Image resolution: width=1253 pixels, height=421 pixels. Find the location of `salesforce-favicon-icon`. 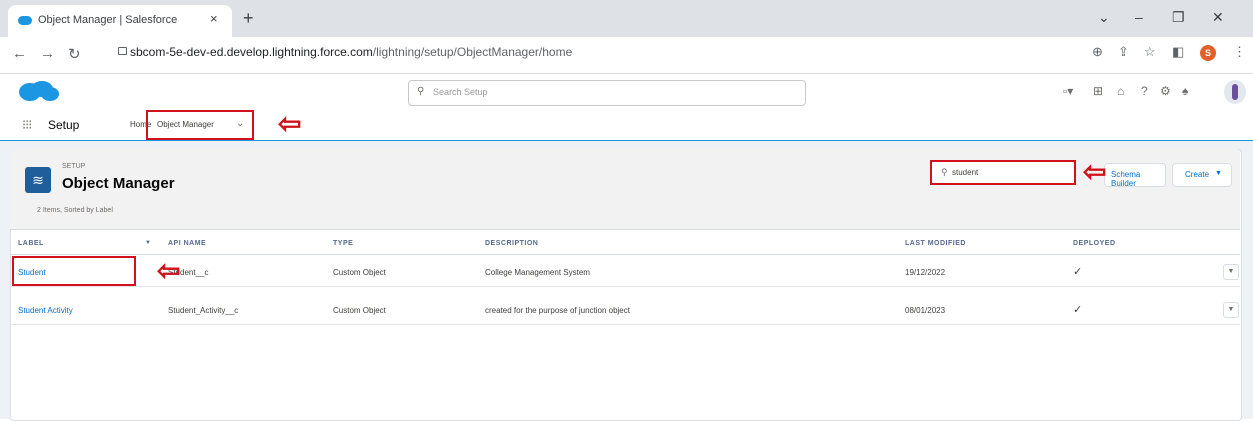

salesforce-favicon-icon is located at coordinates (25, 20).